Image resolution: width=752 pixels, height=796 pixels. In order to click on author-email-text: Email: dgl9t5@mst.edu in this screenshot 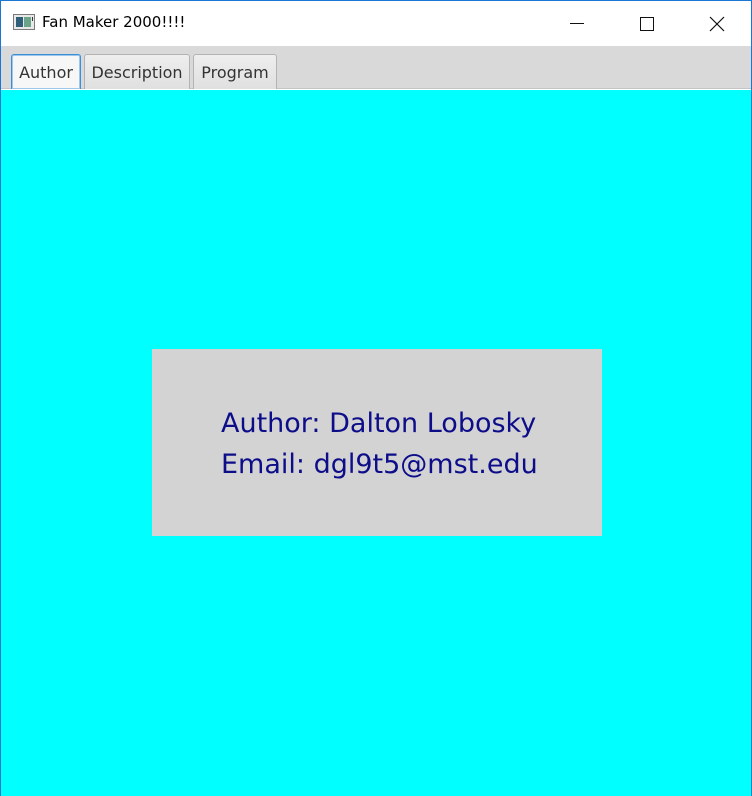, I will do `click(379, 464)`.